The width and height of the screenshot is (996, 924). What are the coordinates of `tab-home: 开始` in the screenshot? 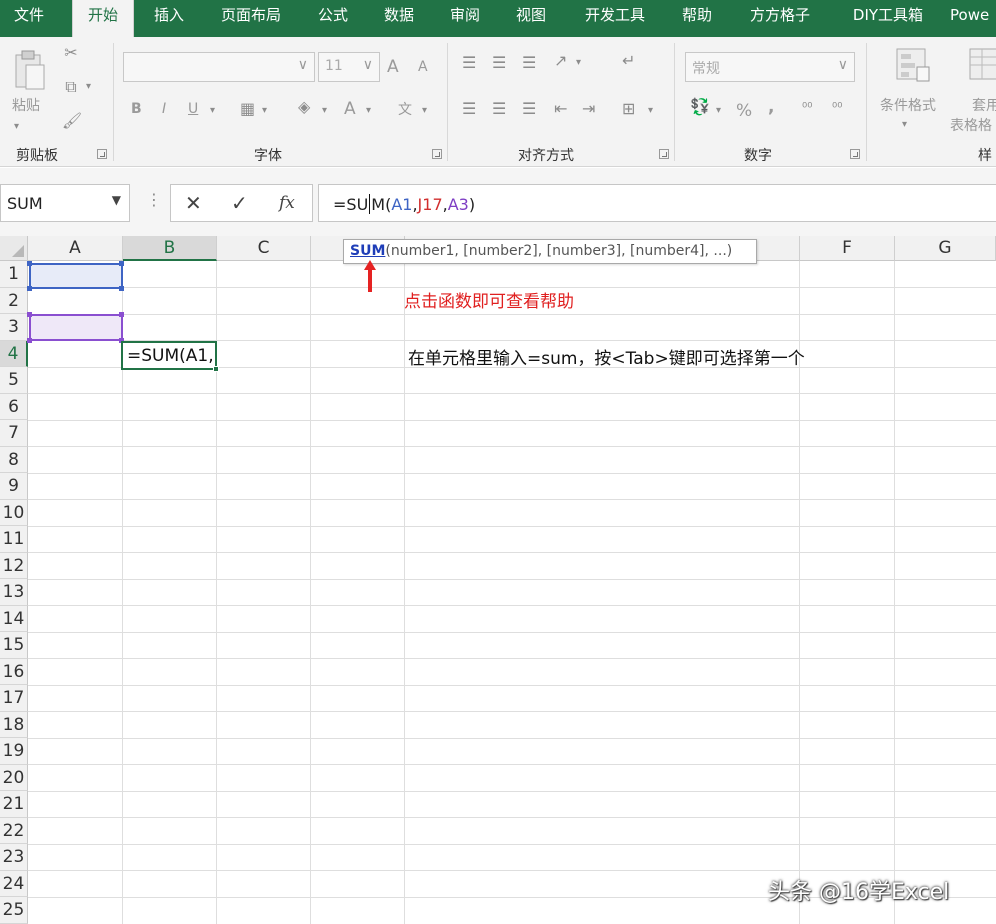 It's located at (103, 18).